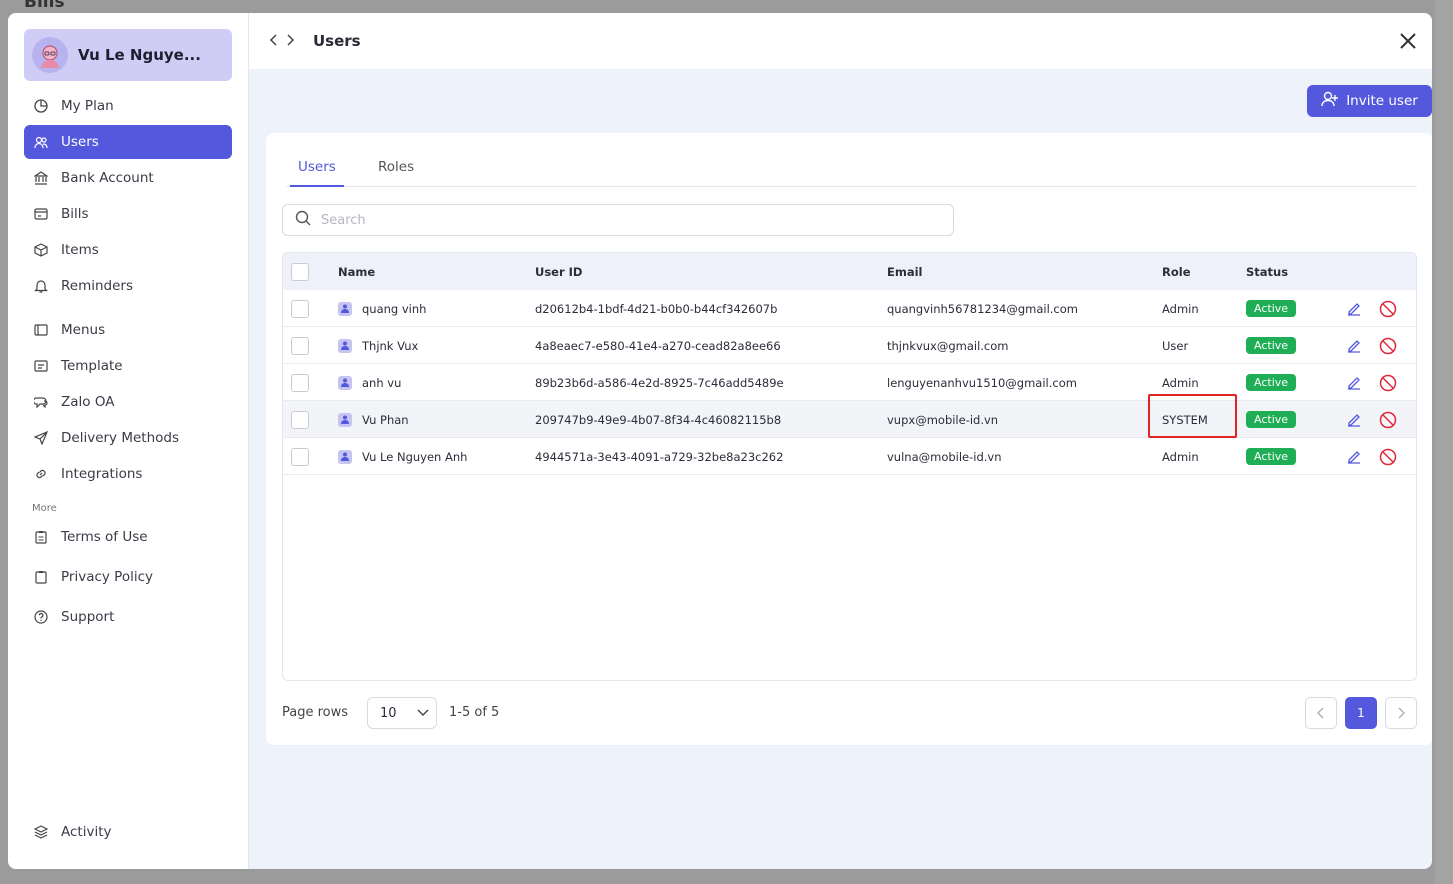 This screenshot has height=884, width=1453. What do you see at coordinates (558, 271) in the screenshot?
I see `column-header-user-id: User ID` at bounding box center [558, 271].